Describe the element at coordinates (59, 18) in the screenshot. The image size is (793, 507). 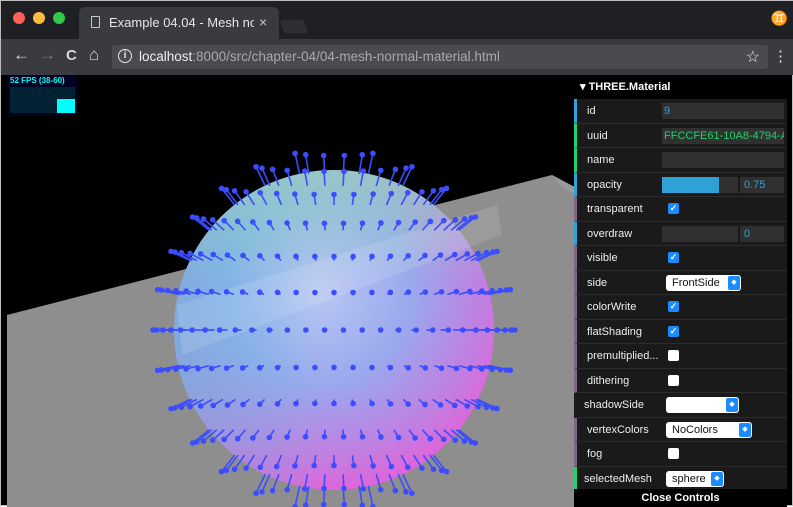
I see `zoom-window-button` at that location.